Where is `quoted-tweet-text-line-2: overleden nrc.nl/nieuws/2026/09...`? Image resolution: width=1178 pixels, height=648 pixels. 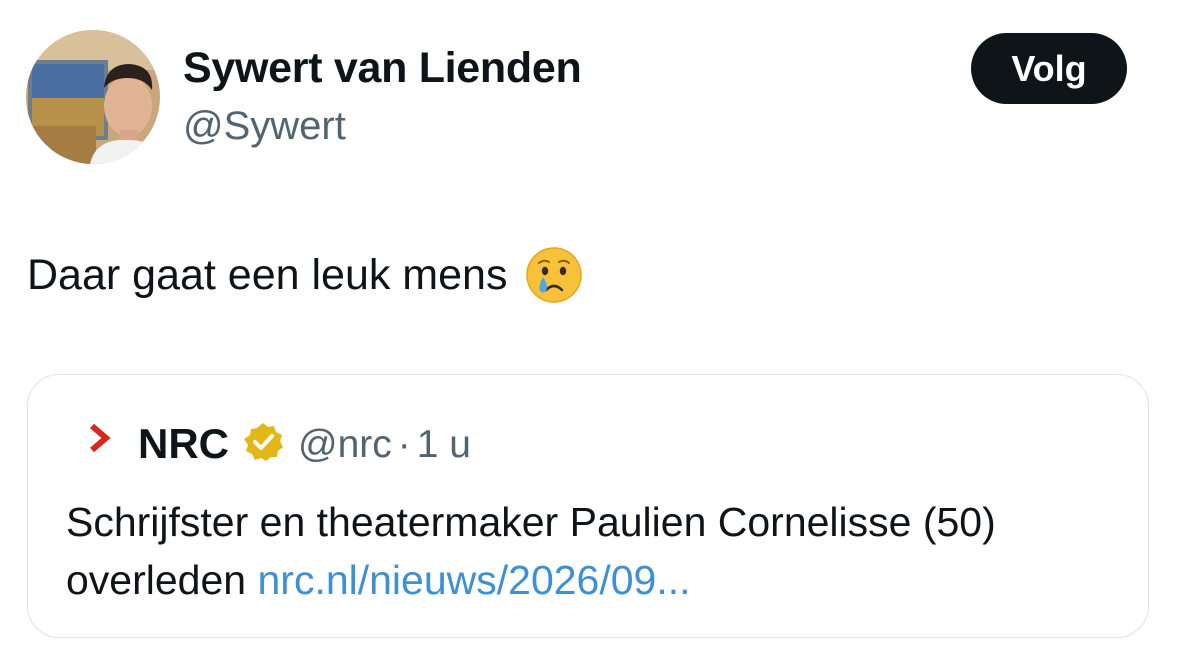 quoted-tweet-text-line-2: overleden nrc.nl/nieuws/2026/09... is located at coordinates (596, 580).